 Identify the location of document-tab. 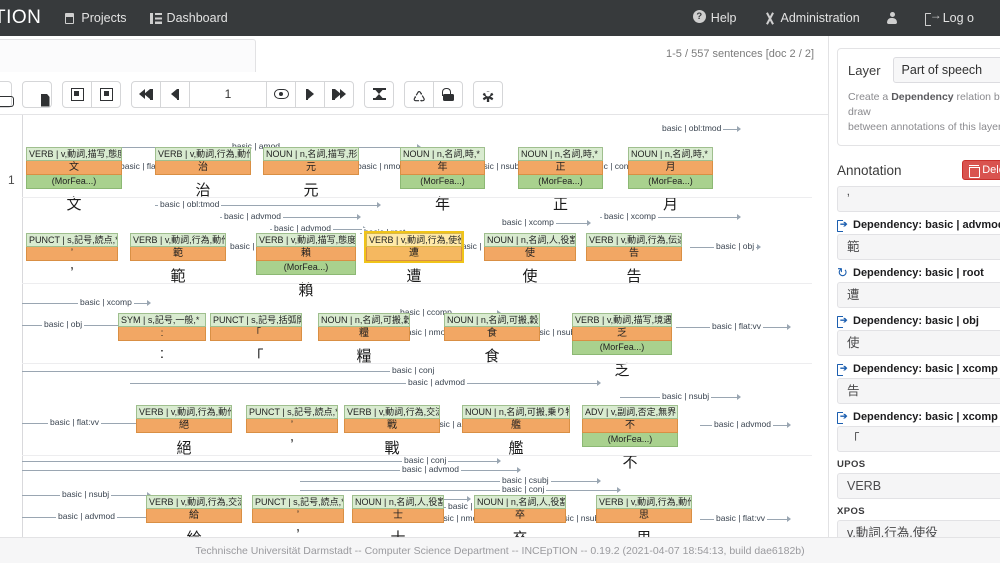
(128, 55).